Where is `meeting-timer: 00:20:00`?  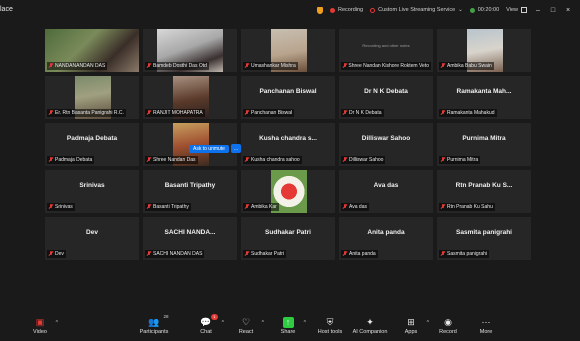 meeting-timer: 00:20:00 is located at coordinates (484, 10).